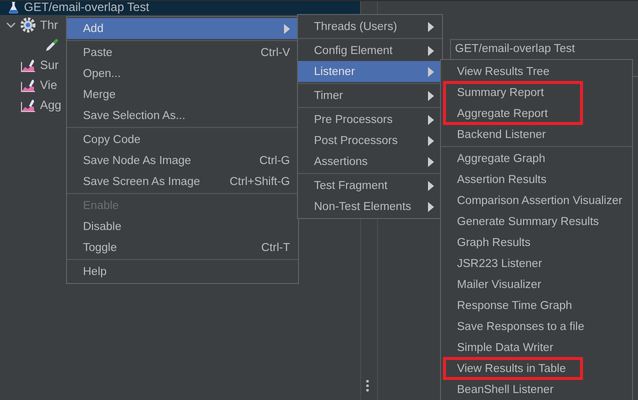  Describe the element at coordinates (49, 85) in the screenshot. I see `tree-label: Vie` at that location.